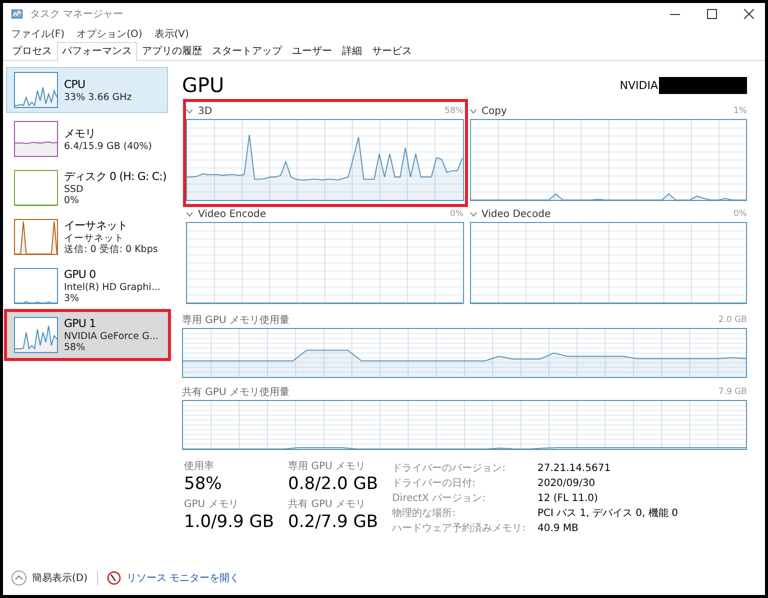 The width and height of the screenshot is (768, 598). I want to click on graph-label: Video Encode, so click(232, 214).